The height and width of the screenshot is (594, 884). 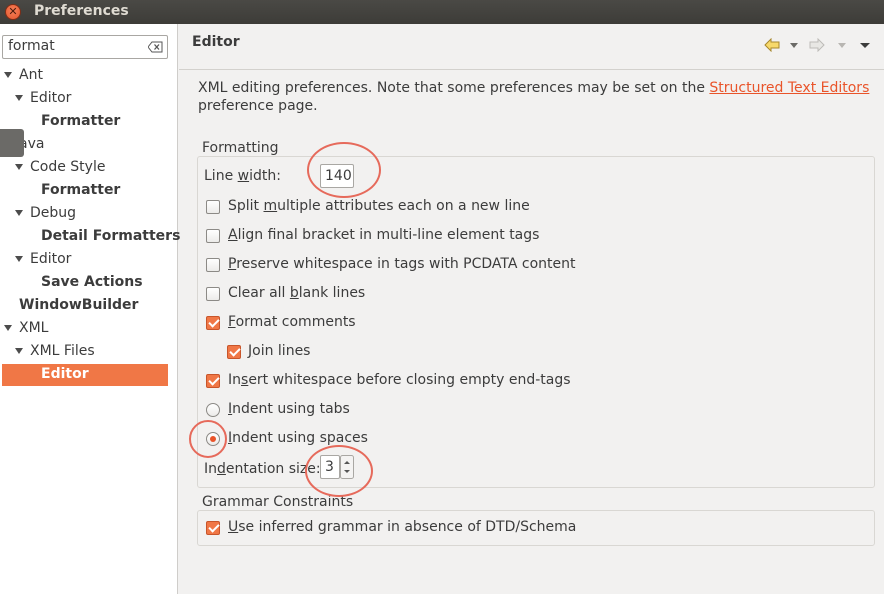 What do you see at coordinates (88, 144) in the screenshot?
I see `tree-item: ava` at bounding box center [88, 144].